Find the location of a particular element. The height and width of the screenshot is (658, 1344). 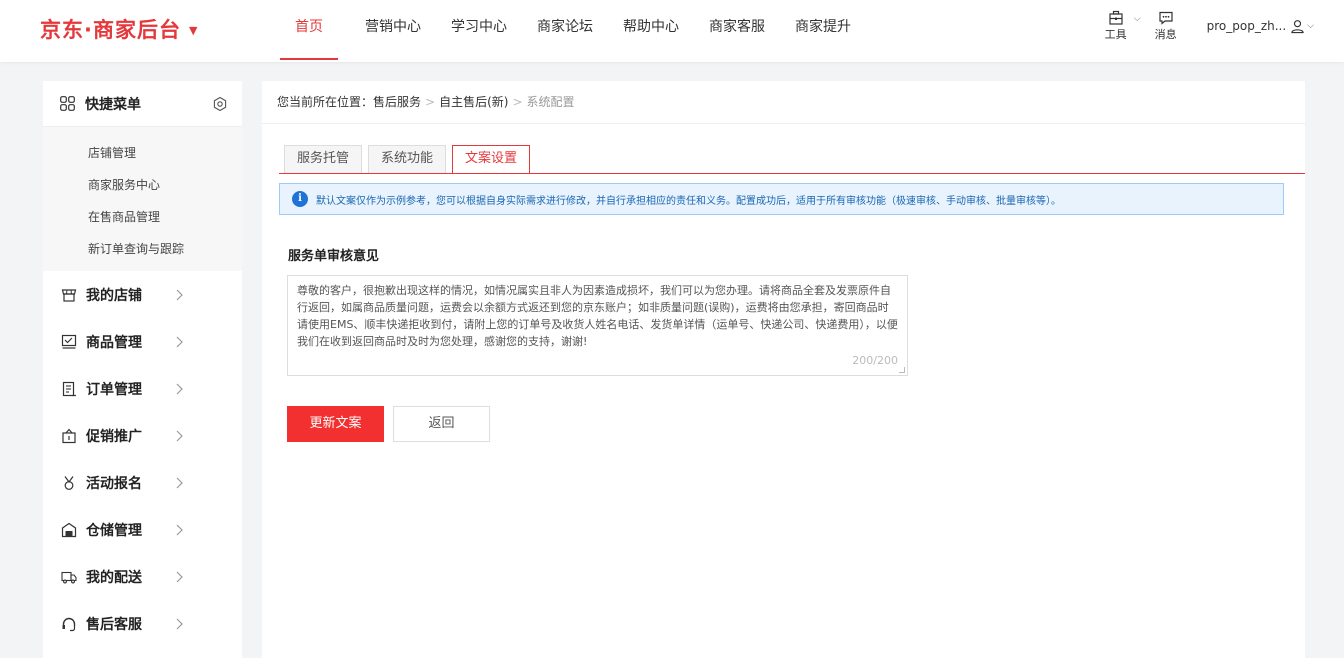

breadcrumb-prefix: 您当前所在位置： is located at coordinates (325, 102).